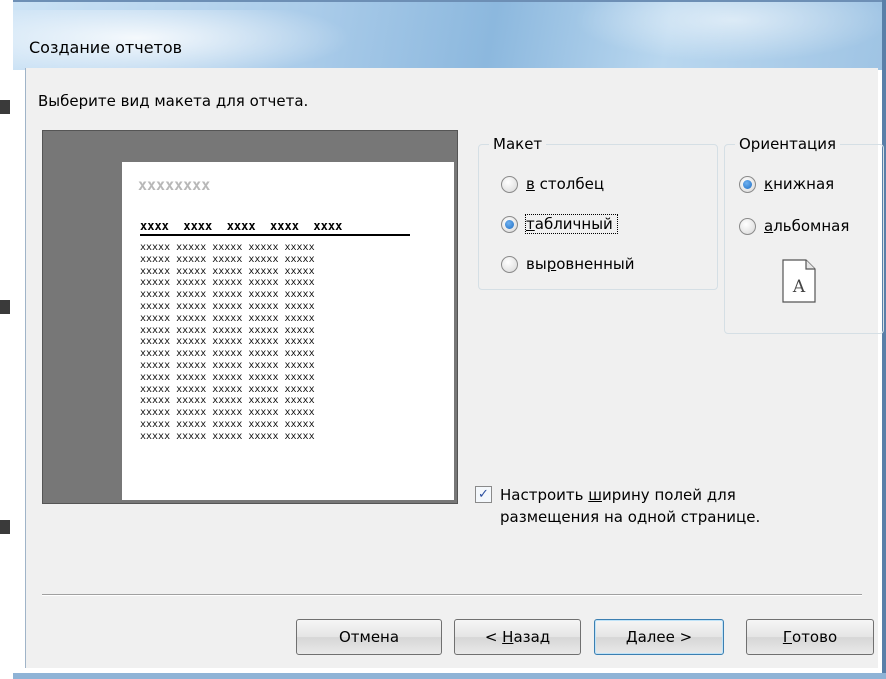 This screenshot has height=679, width=886. I want to click on back-button: < Назад, so click(517, 637).